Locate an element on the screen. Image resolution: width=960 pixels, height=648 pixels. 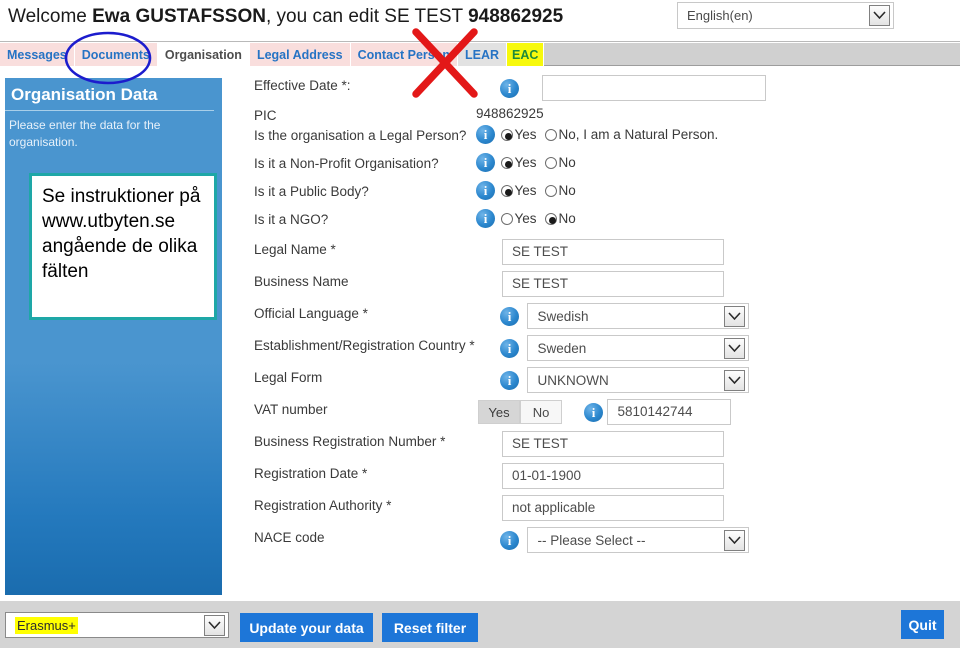
field-control: not applicable is located at coordinates (613, 508).